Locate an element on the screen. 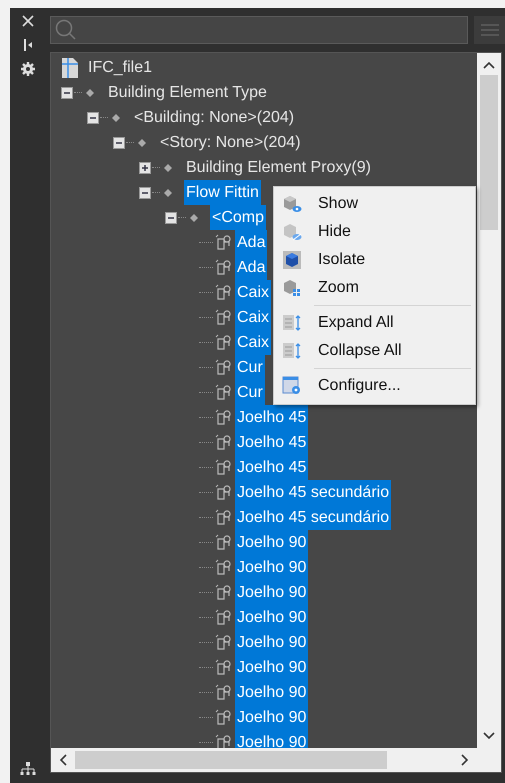  menu-icon is located at coordinates (489, 30).